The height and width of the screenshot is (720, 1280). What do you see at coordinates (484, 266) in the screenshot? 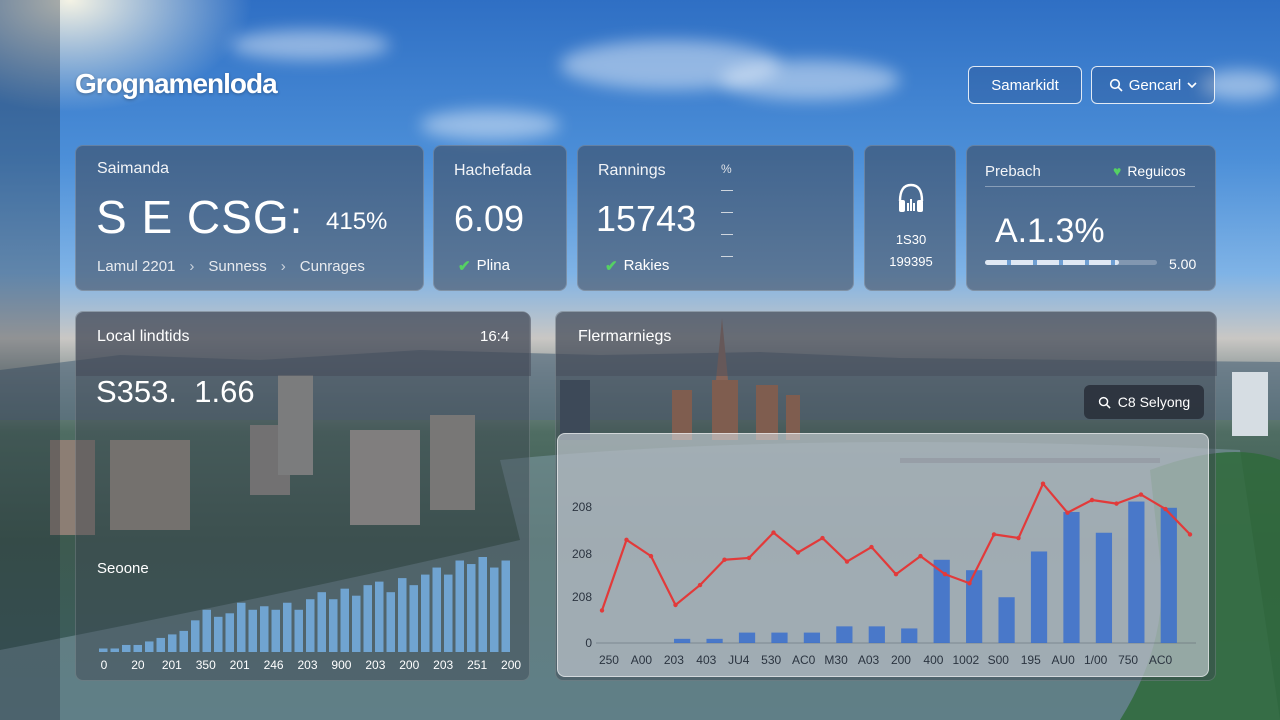
I see `hachefada-status: ✔ Plina` at bounding box center [484, 266].